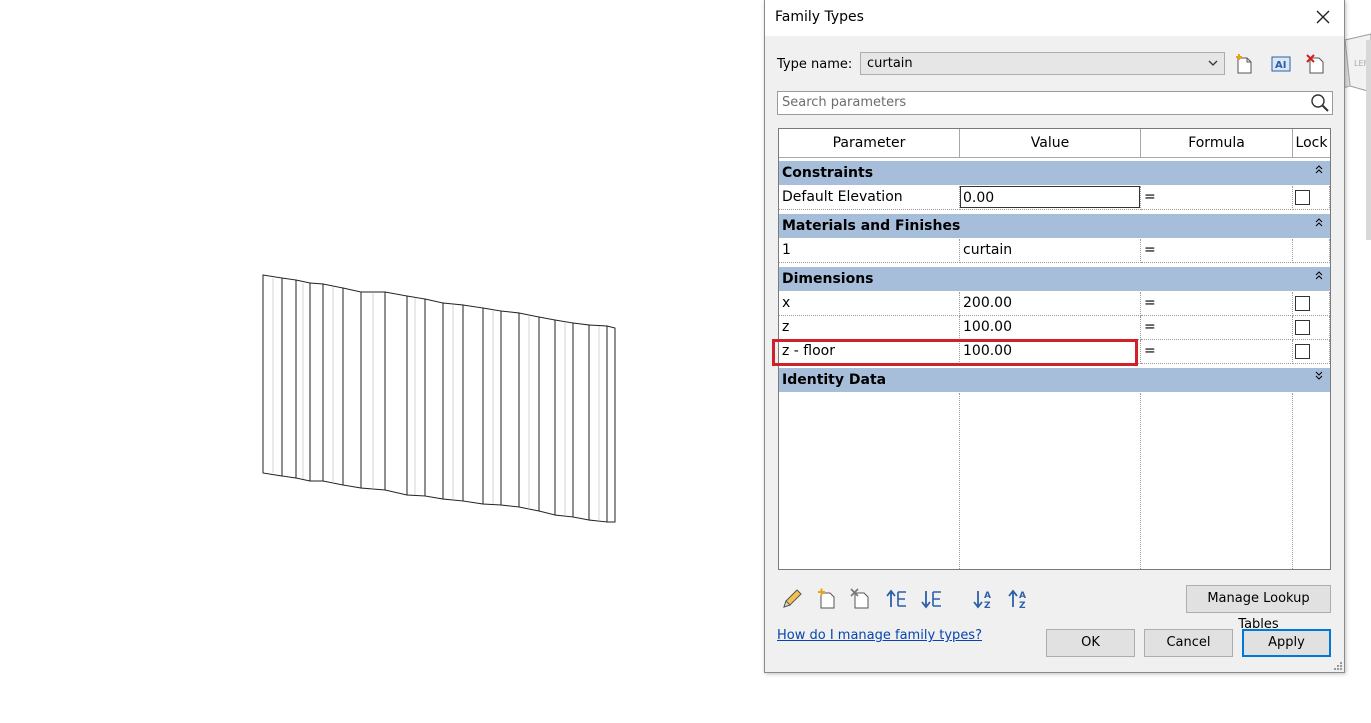 Image resolution: width=1371 pixels, height=723 pixels. Describe the element at coordinates (1054, 279) in the screenshot. I see `group-dimensions: Dimensions` at that location.